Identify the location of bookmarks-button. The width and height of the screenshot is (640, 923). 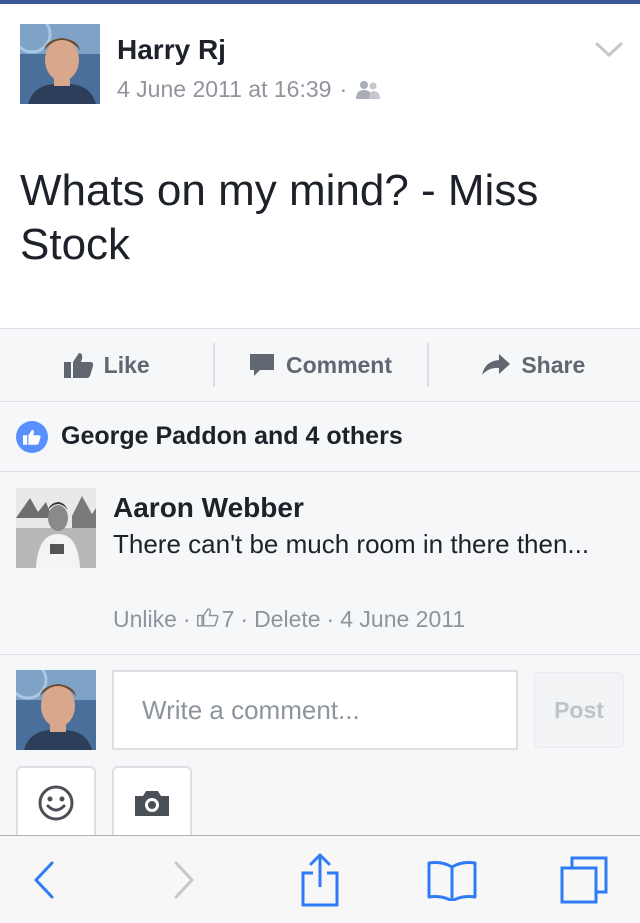
(452, 879).